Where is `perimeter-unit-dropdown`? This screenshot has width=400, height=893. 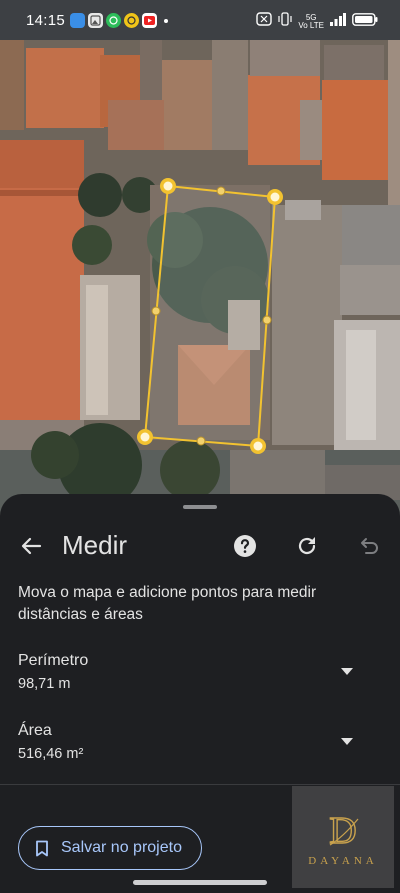
perimeter-unit-dropdown is located at coordinates (347, 671).